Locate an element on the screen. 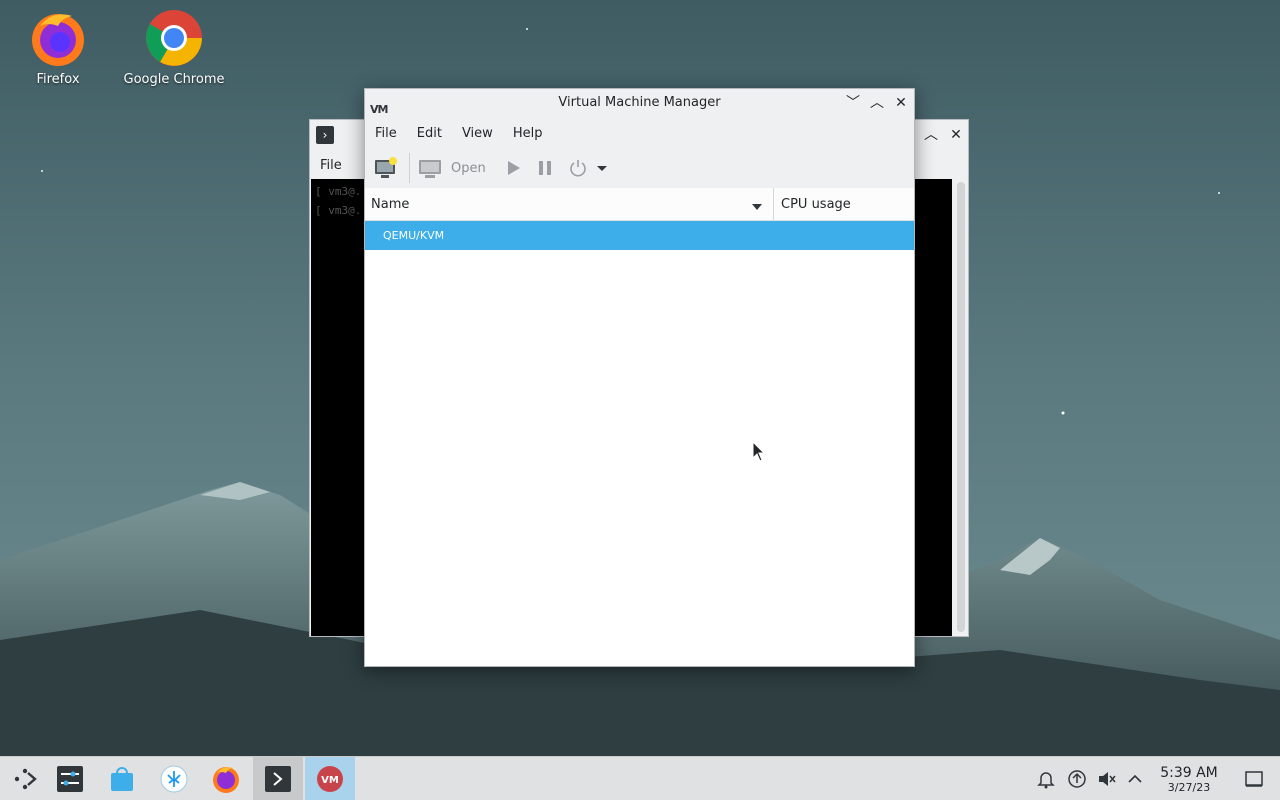 The width and height of the screenshot is (1280, 800). new-vm-icon is located at coordinates (386, 168).